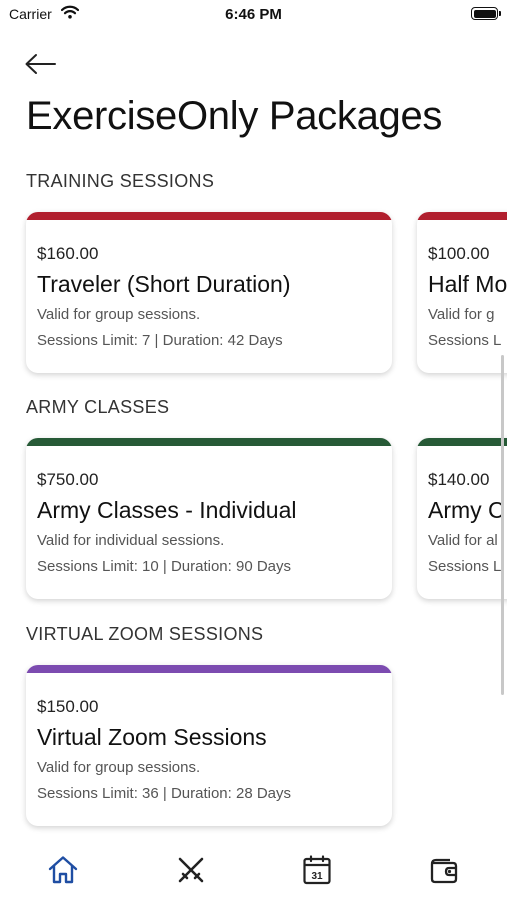 This screenshot has height=900, width=507. What do you see at coordinates (164, 284) in the screenshot?
I see `package-name: Traveler (Short Duration)` at bounding box center [164, 284].